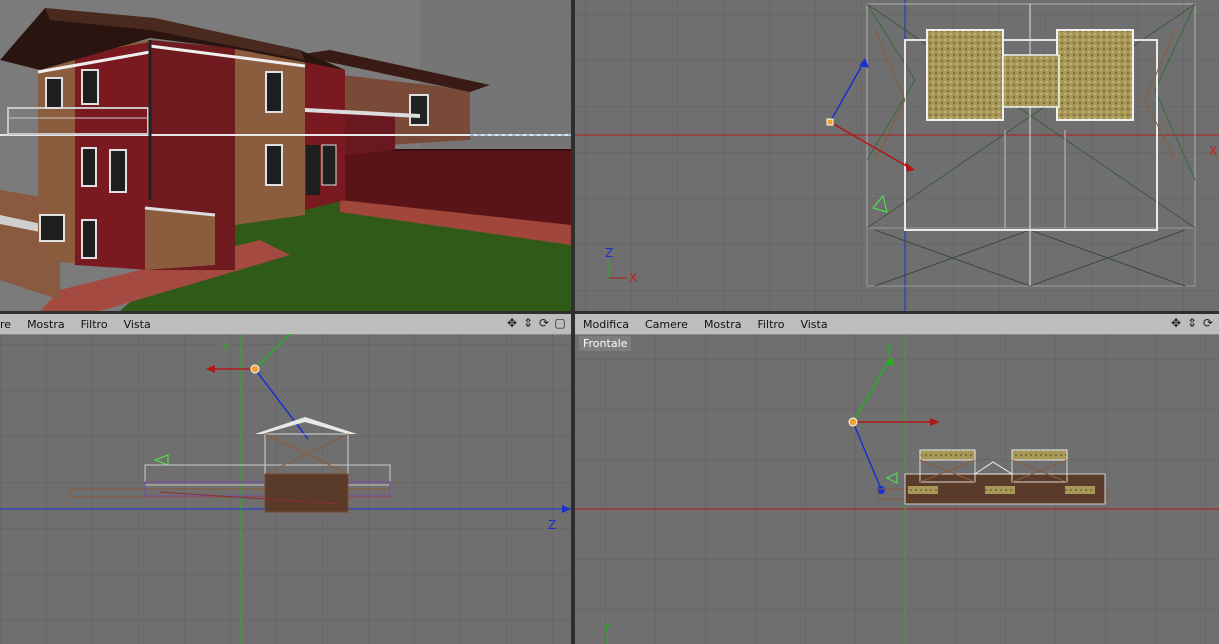 The width and height of the screenshot is (1219, 644). What do you see at coordinates (1095, 75) in the screenshot?
I see `roof-right` at bounding box center [1095, 75].